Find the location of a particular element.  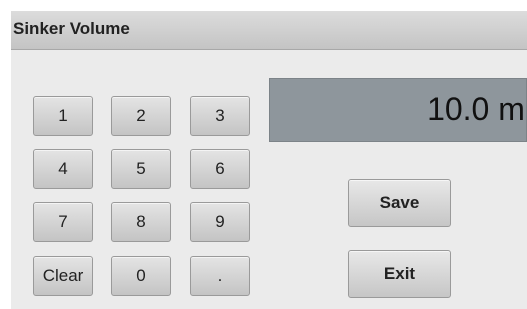

clear-button: Clear is located at coordinates (63, 276).